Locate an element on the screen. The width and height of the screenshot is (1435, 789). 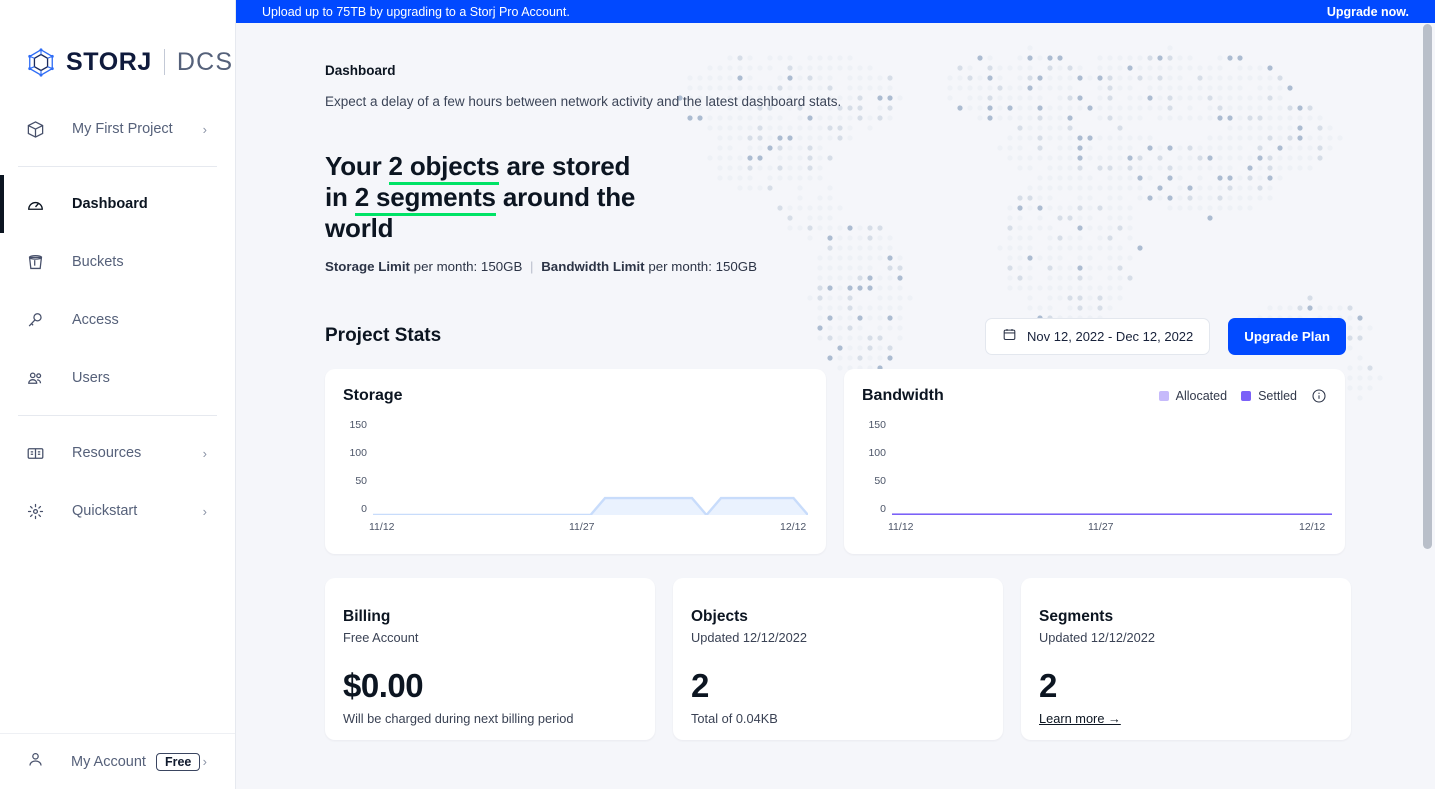
bandwidth-line-series is located at coordinates (1112, 470).